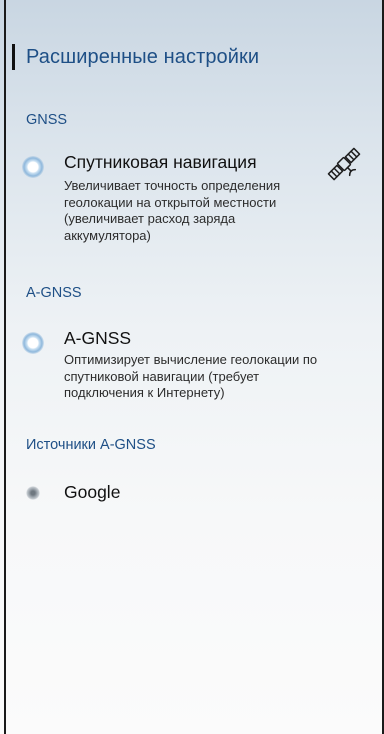  I want to click on setting-title: Google, so click(92, 492).